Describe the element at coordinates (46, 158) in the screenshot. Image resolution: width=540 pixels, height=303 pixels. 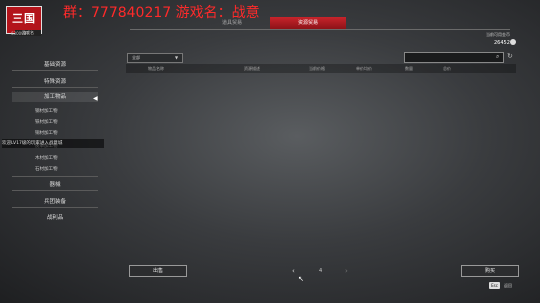
I see `sidebar-subitem: 木材加工物` at that location.